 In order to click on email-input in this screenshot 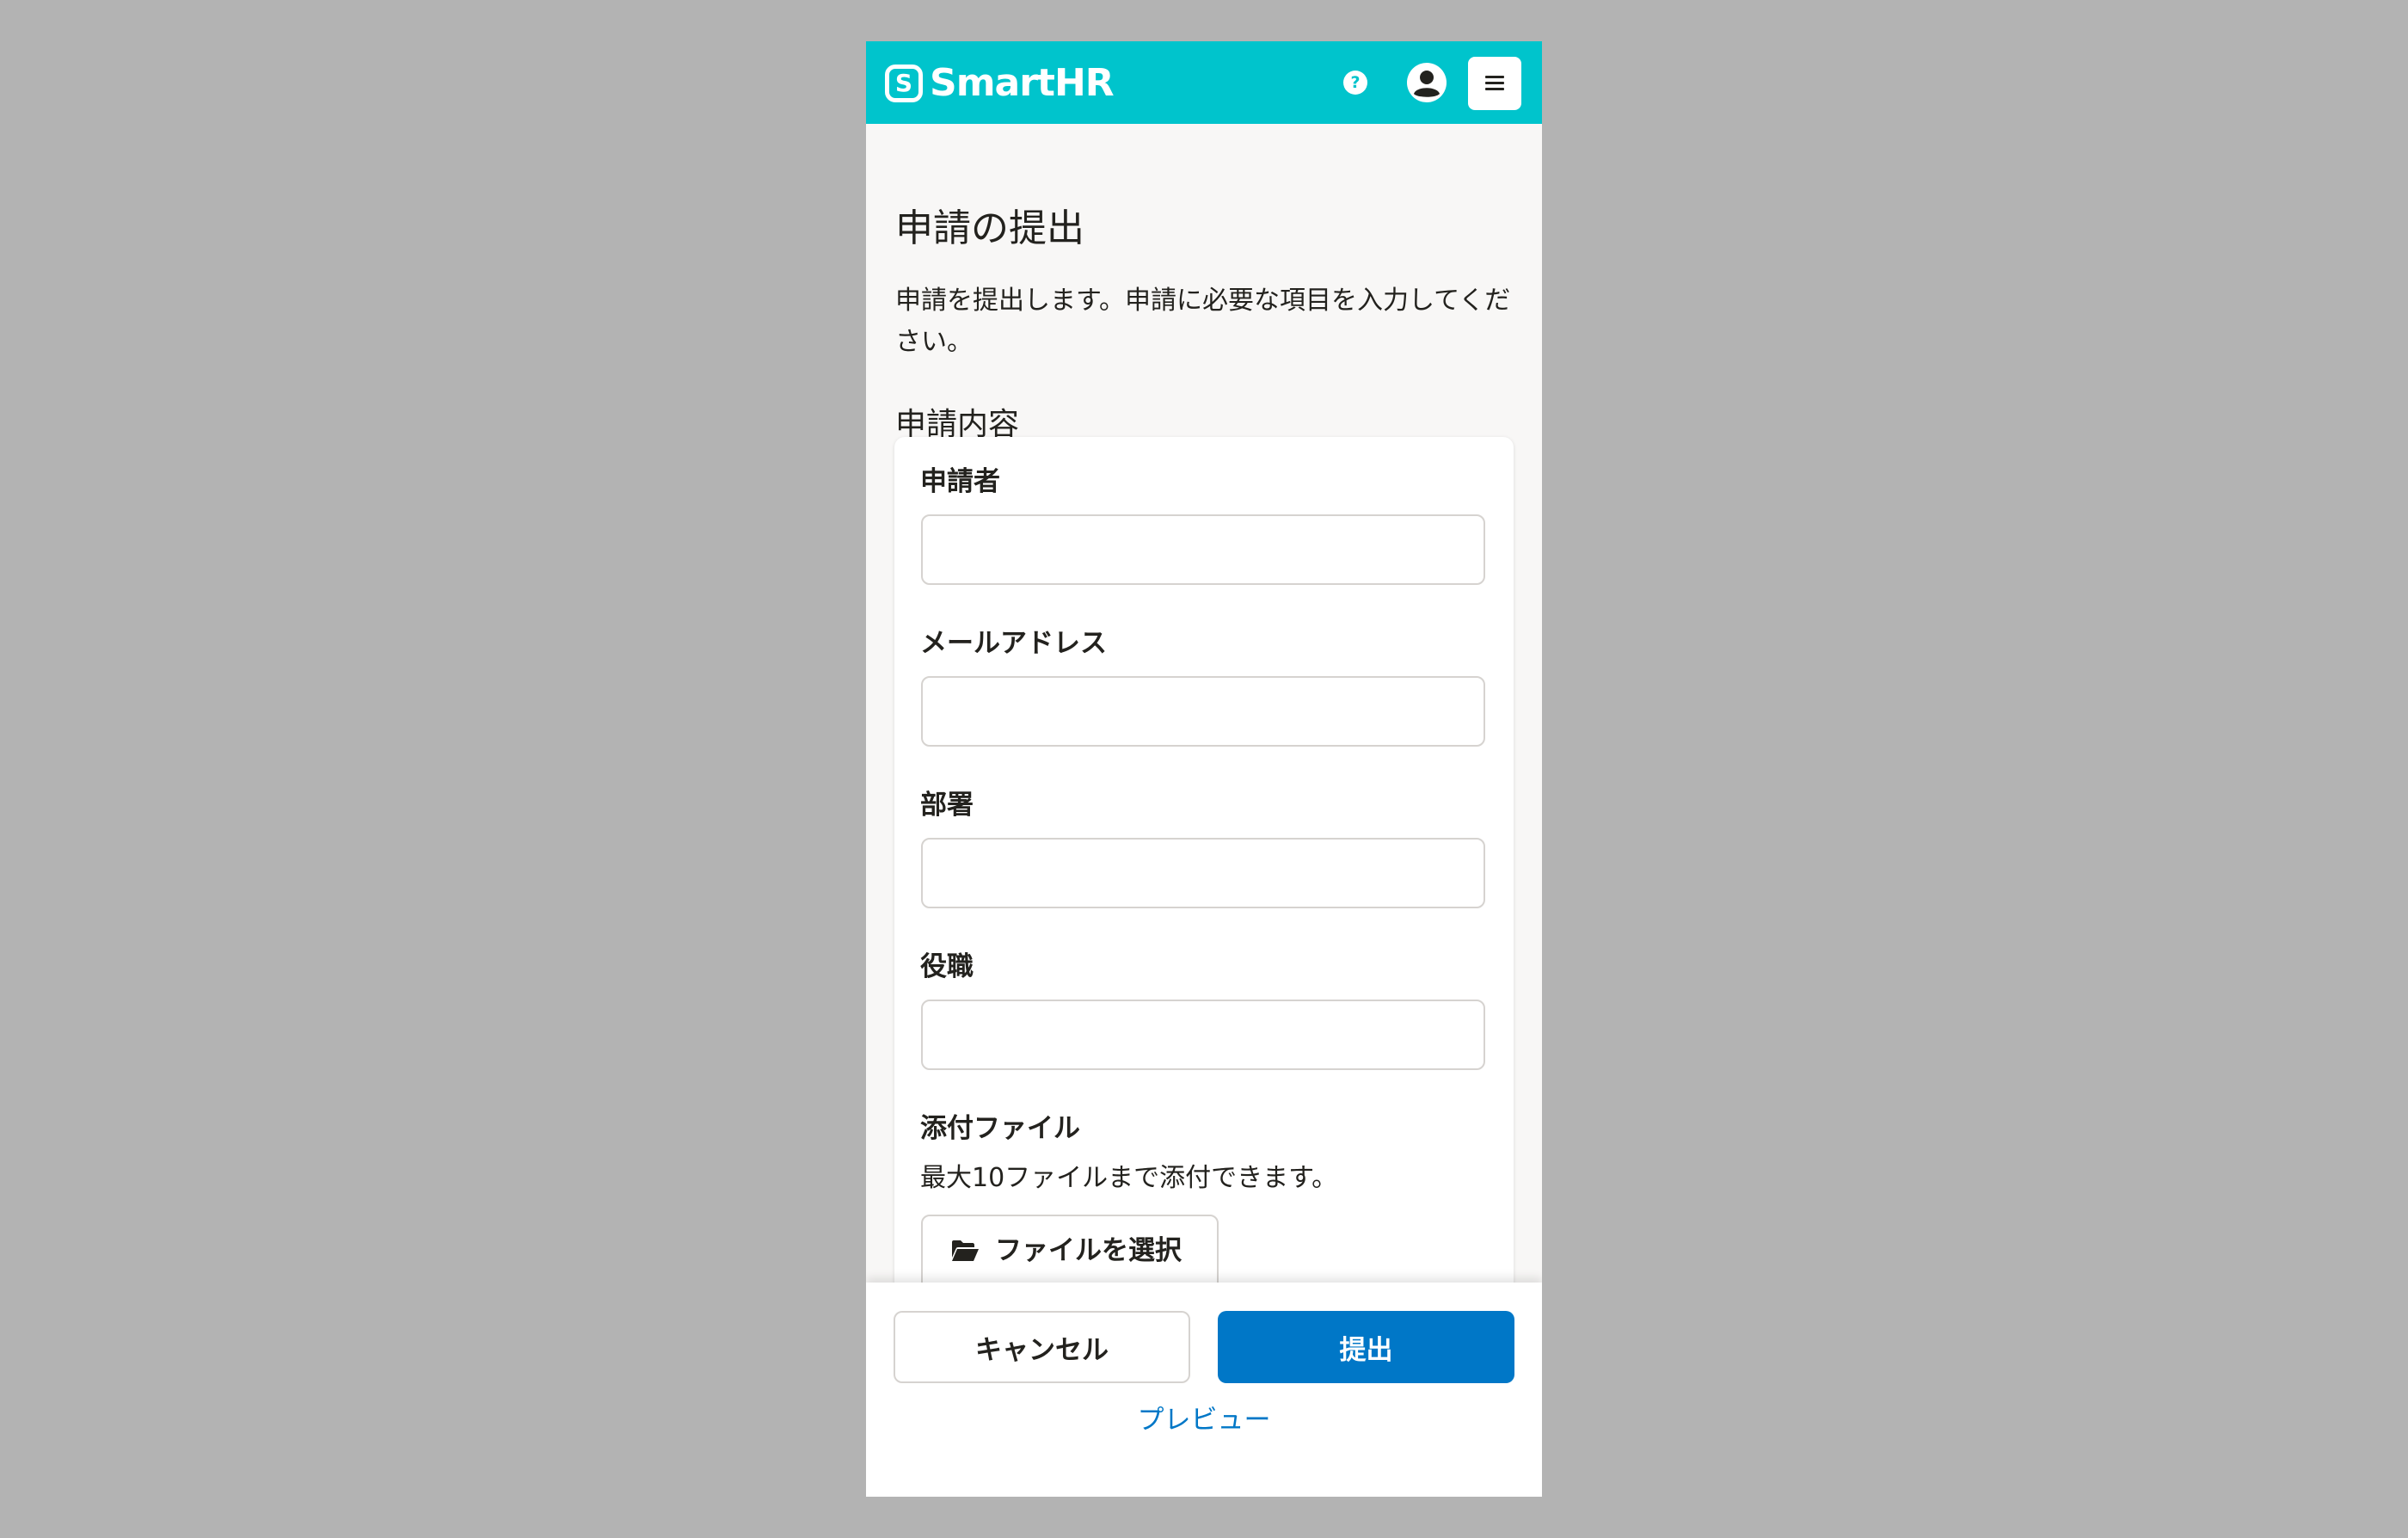, I will do `click(1203, 711)`.